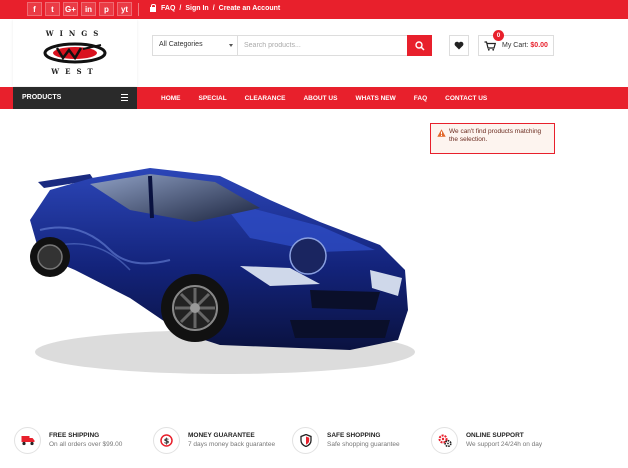 The width and height of the screenshot is (628, 468). I want to click on linkedin-icon: in, so click(88, 9).